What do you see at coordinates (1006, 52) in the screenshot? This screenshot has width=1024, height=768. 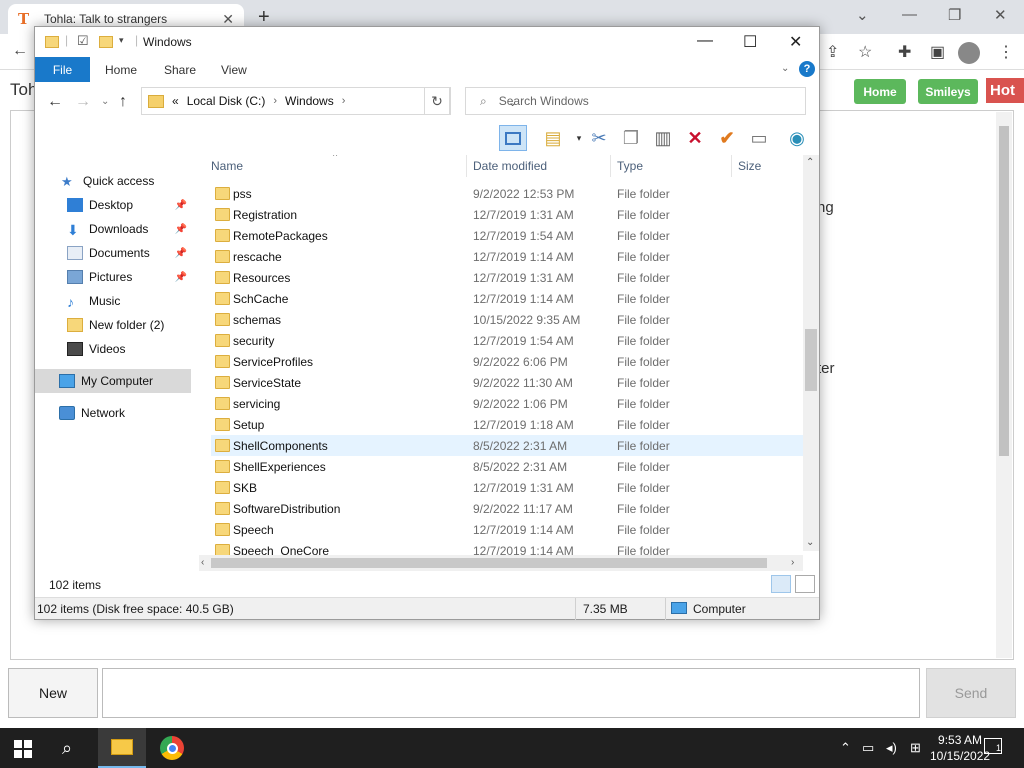 I see `more-menu-icon: ⋮` at bounding box center [1006, 52].